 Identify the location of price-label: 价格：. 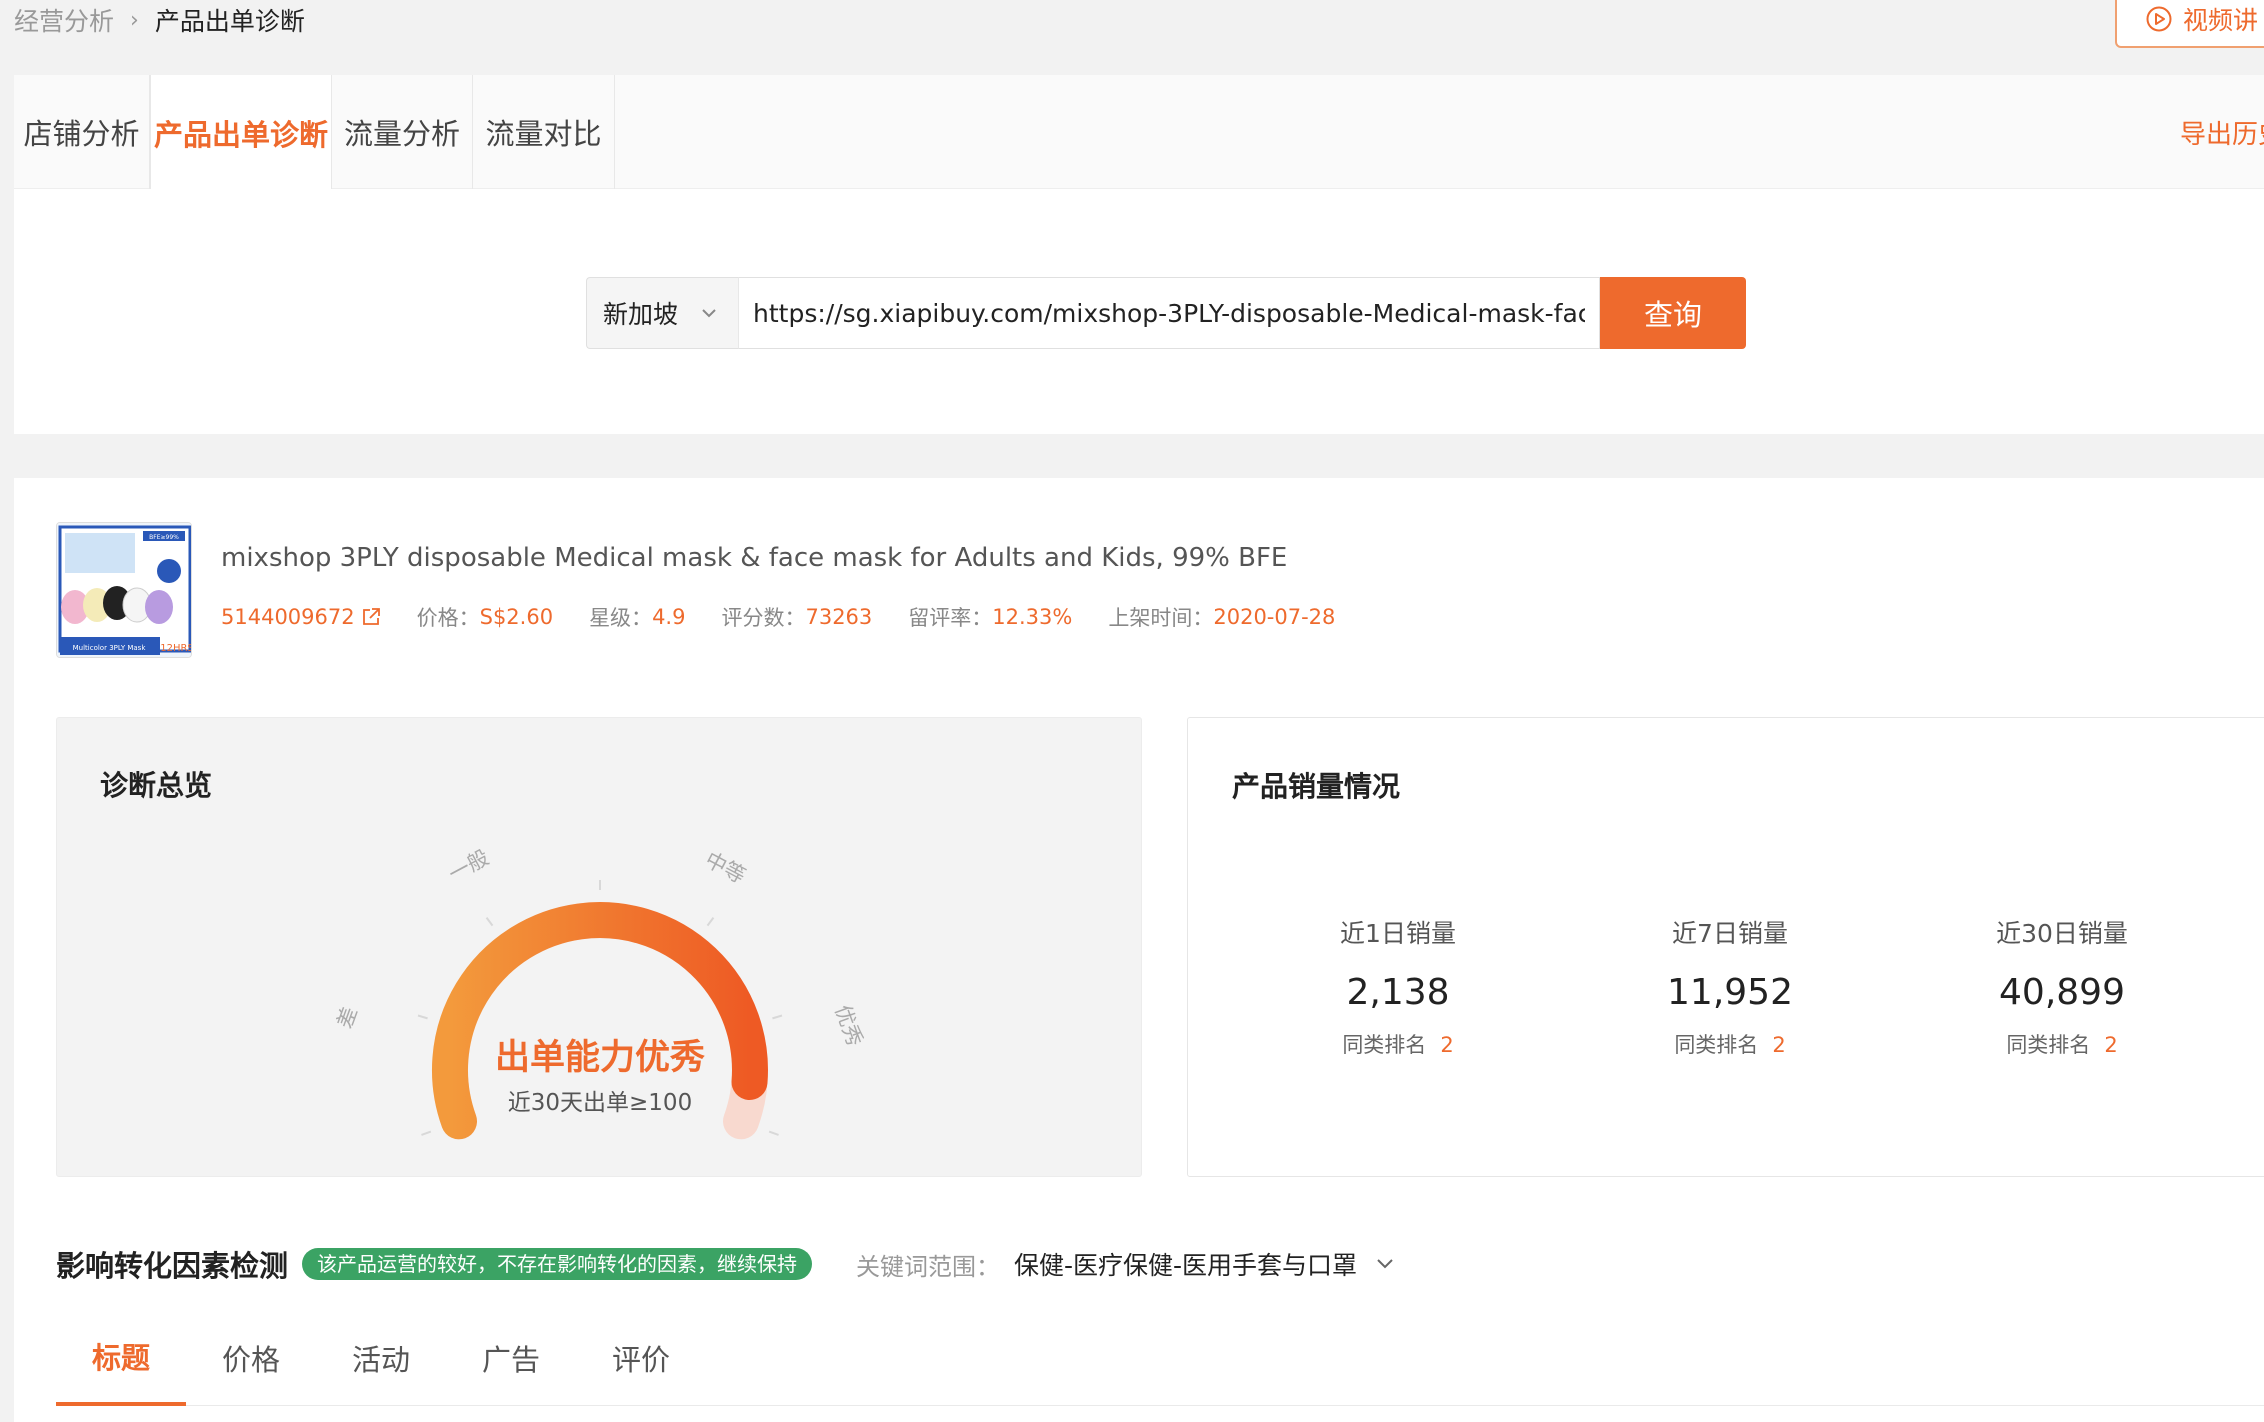
(448, 618).